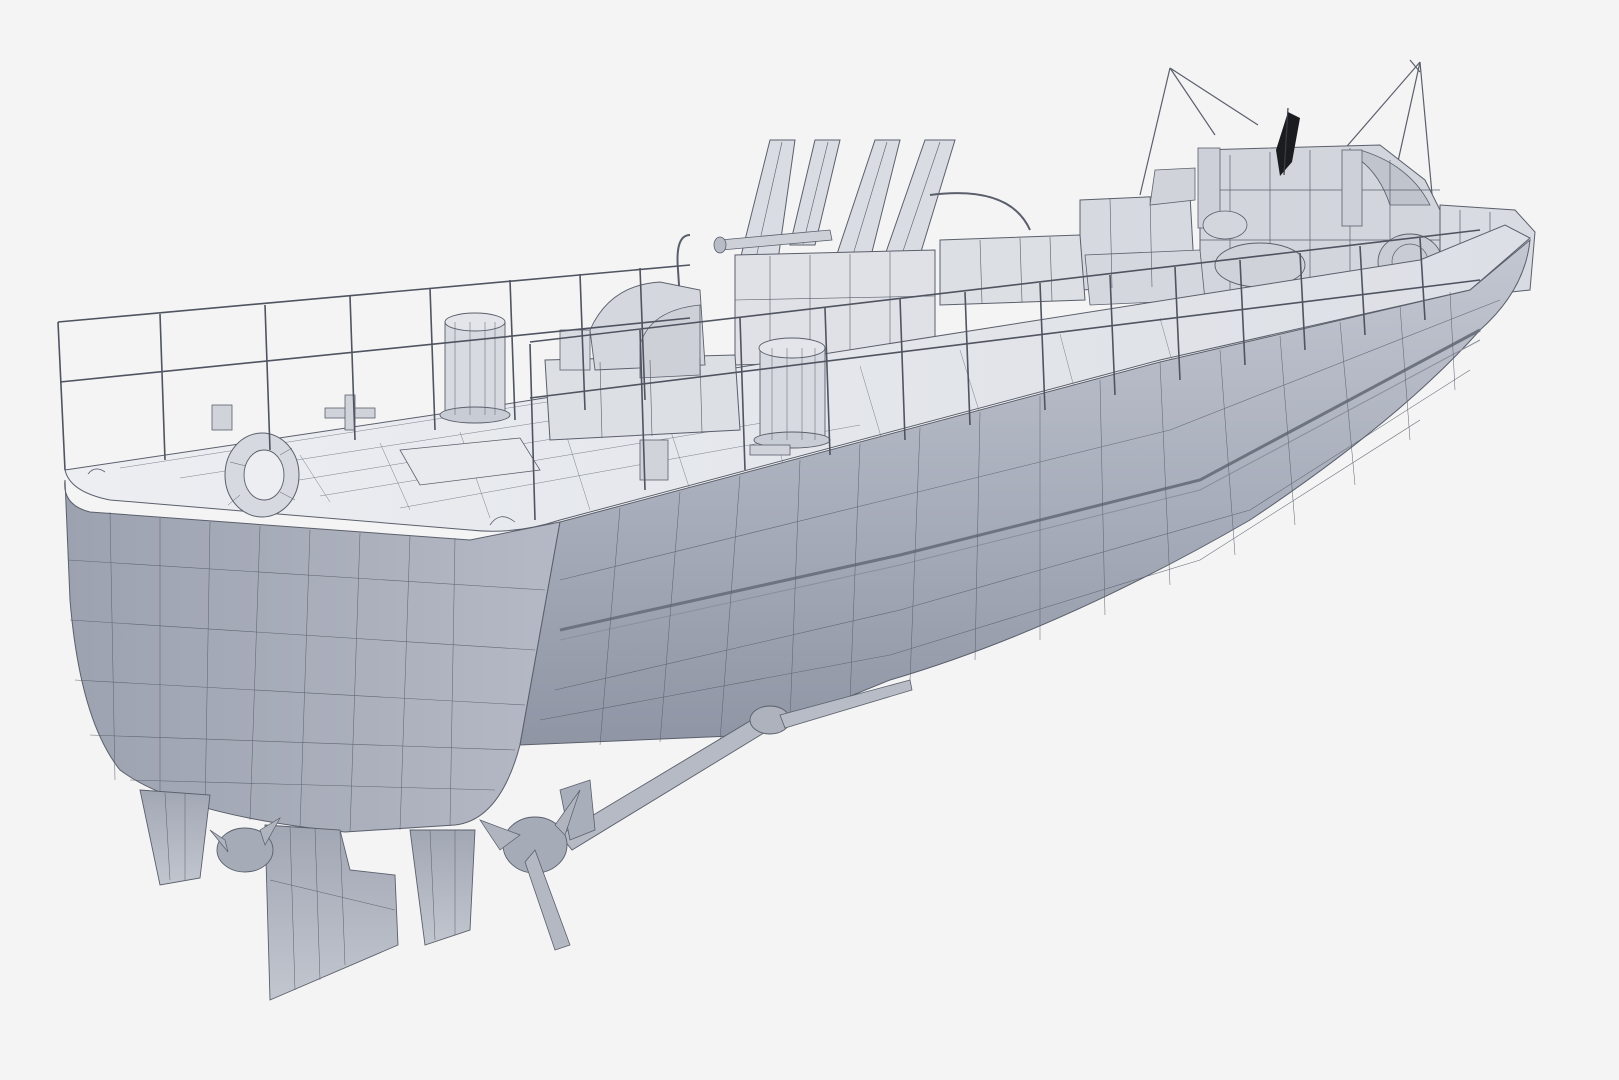 This screenshot has height=1080, width=1619. Describe the element at coordinates (792, 393) in the screenshot. I see `canister-mid` at that location.